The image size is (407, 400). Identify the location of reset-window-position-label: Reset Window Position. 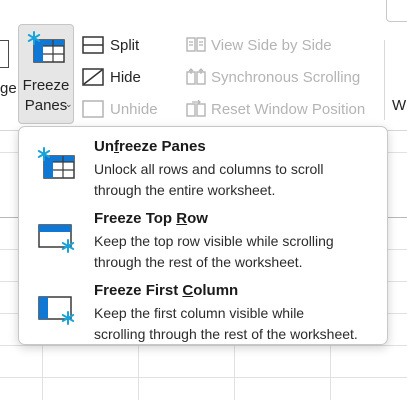
(288, 109).